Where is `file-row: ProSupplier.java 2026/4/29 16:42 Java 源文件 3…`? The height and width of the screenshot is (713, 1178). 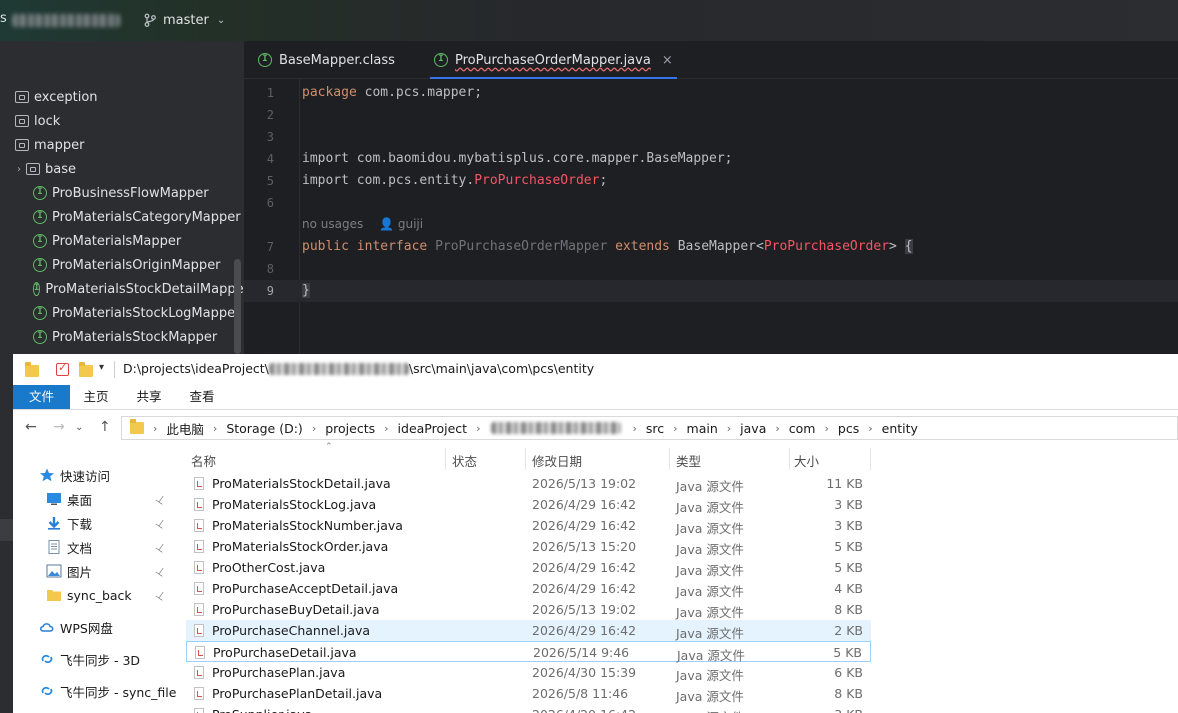
file-row: ProSupplier.java 2026/4/29 16:42 Java 源文件 3… is located at coordinates (528, 708).